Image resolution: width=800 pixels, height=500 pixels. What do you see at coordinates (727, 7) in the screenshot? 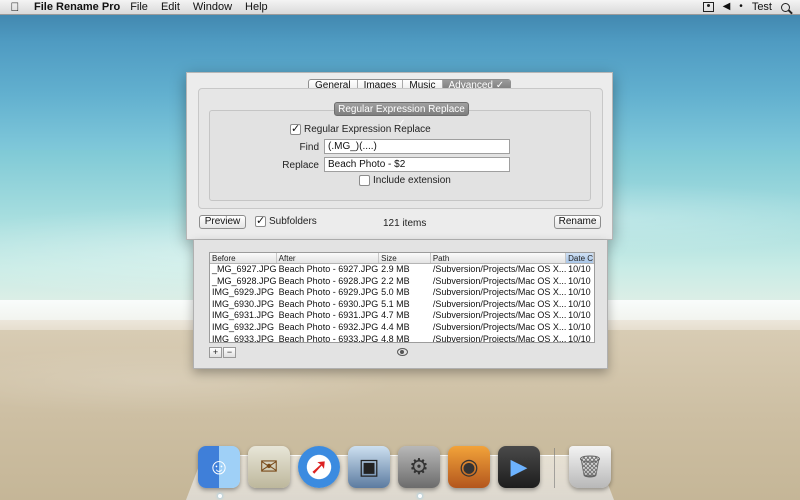
I see `volume-icon: ◀` at bounding box center [727, 7].